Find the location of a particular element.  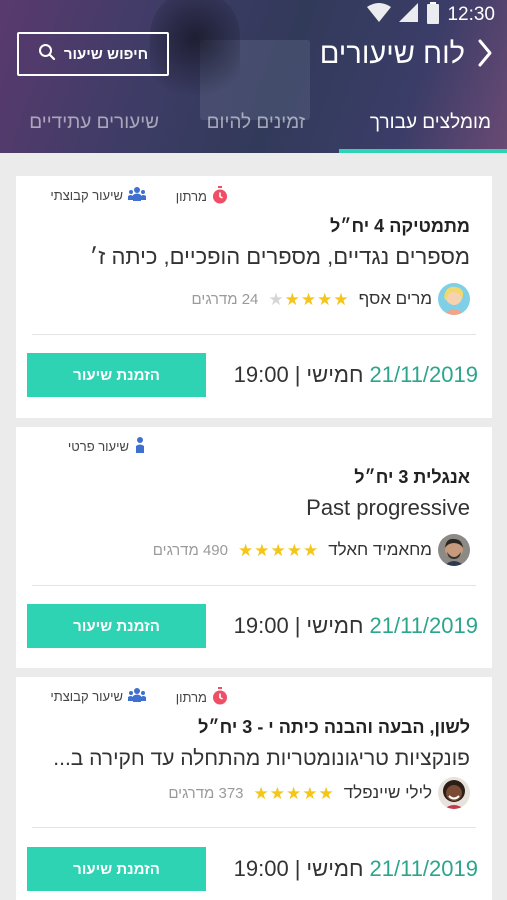

teacher-row: מרים אסף ★ ★ ★ ★ ★ 24 מדרגים is located at coordinates (331, 299).